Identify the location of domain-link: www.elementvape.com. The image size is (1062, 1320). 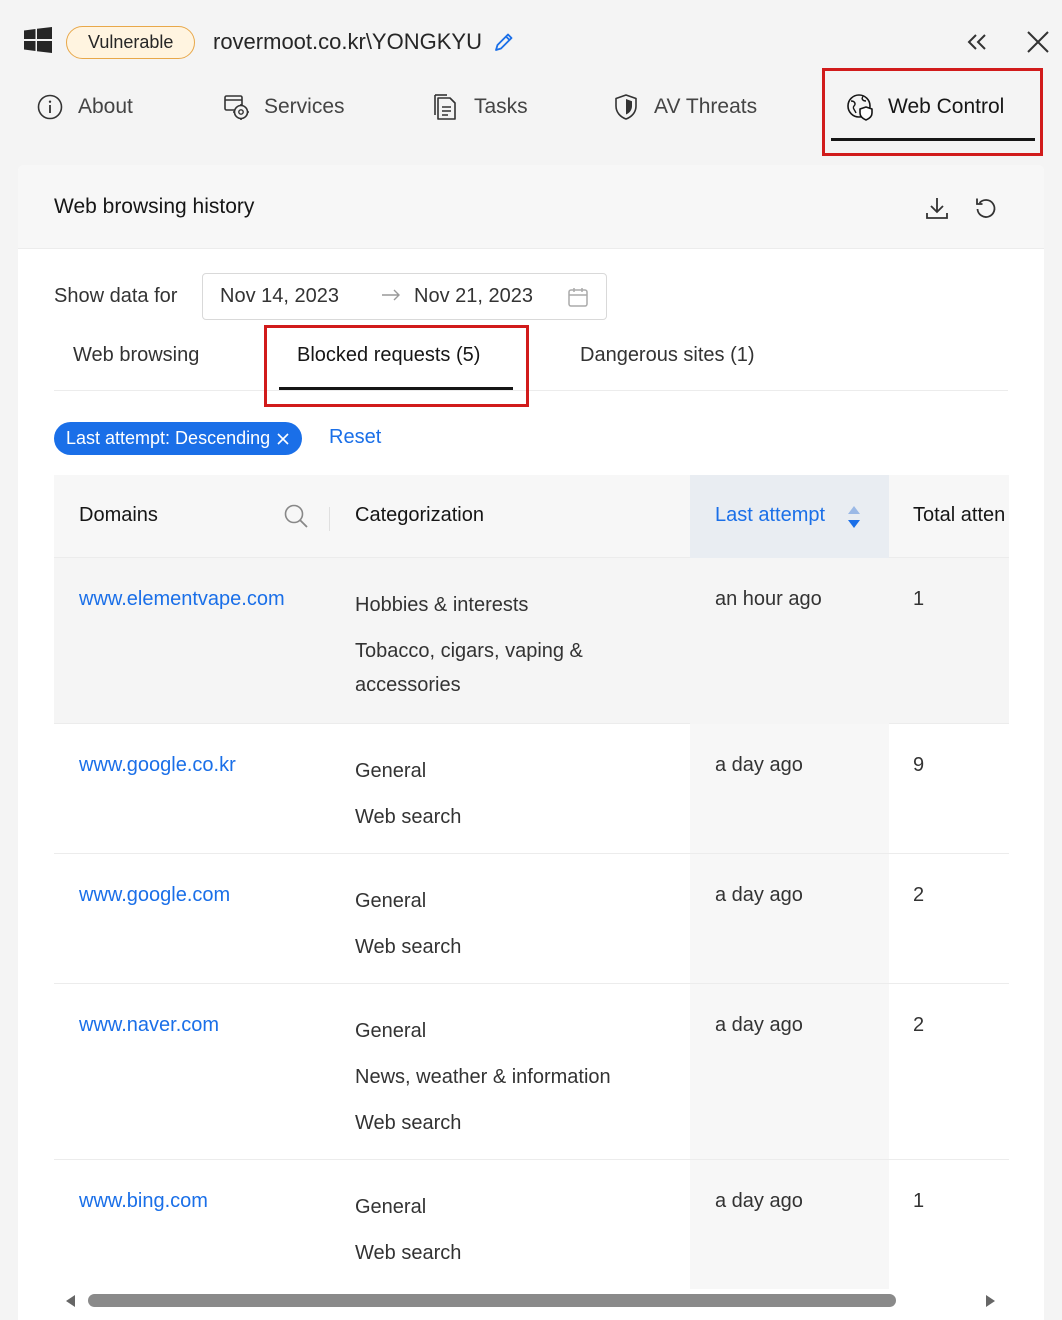
(182, 599).